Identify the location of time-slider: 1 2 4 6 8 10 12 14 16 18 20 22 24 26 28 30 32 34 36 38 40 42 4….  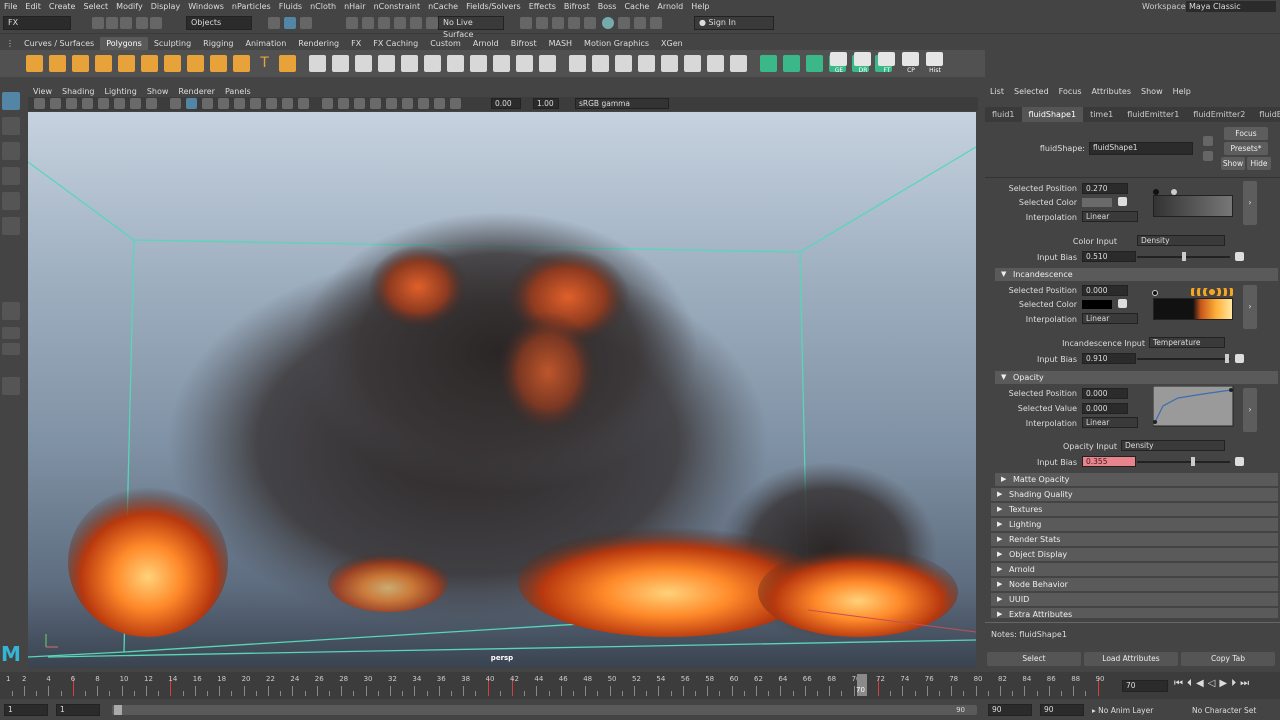
(640, 685).